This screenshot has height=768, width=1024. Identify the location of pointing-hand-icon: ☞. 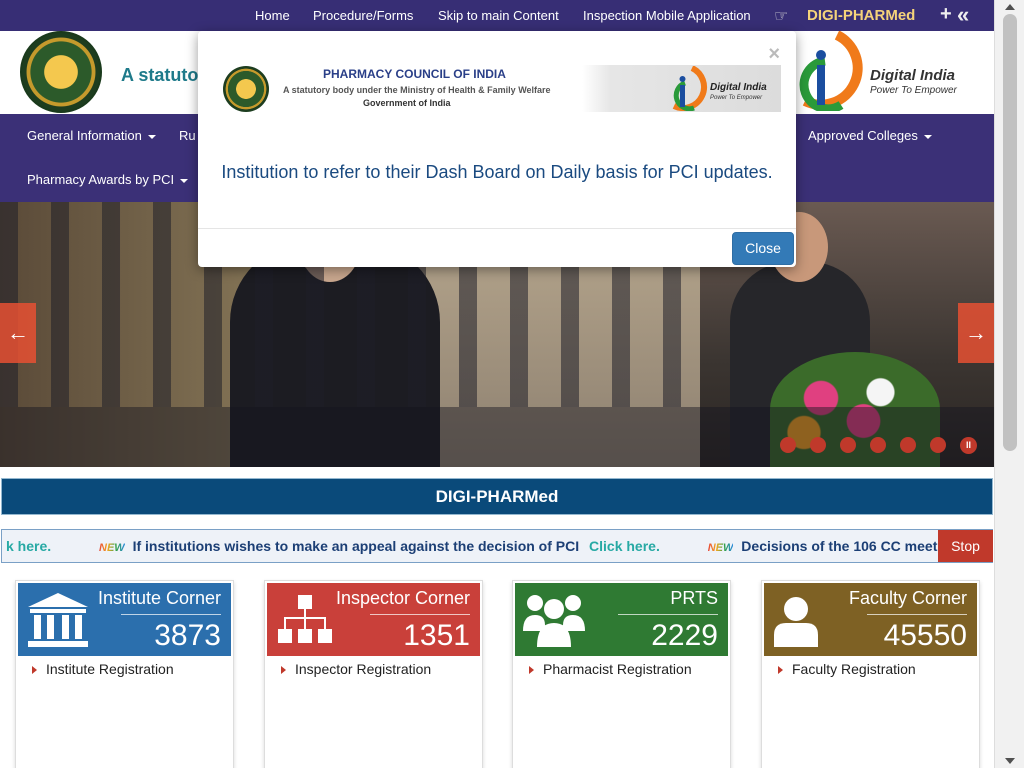
(781, 16).